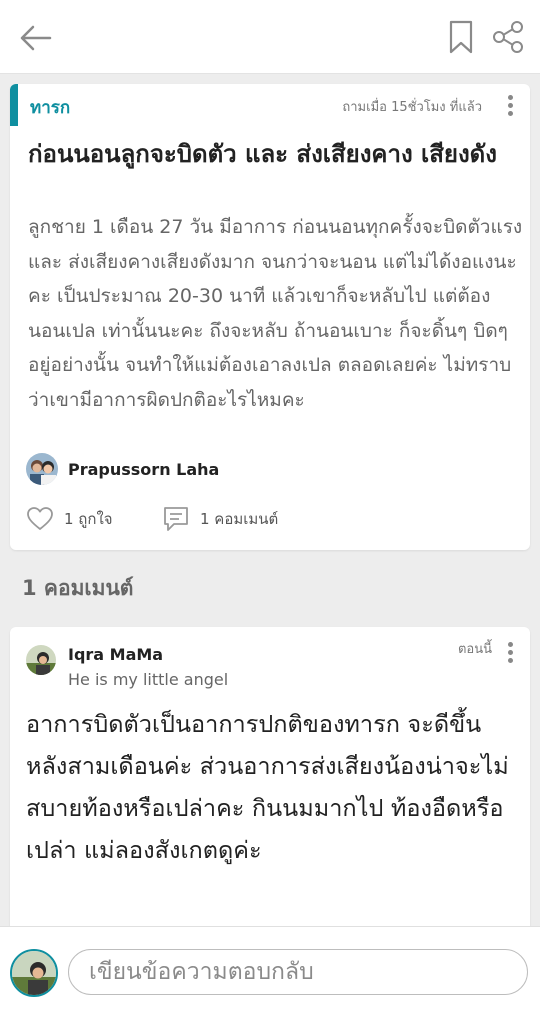 The width and height of the screenshot is (540, 1016). I want to click on back-button, so click(36, 38).